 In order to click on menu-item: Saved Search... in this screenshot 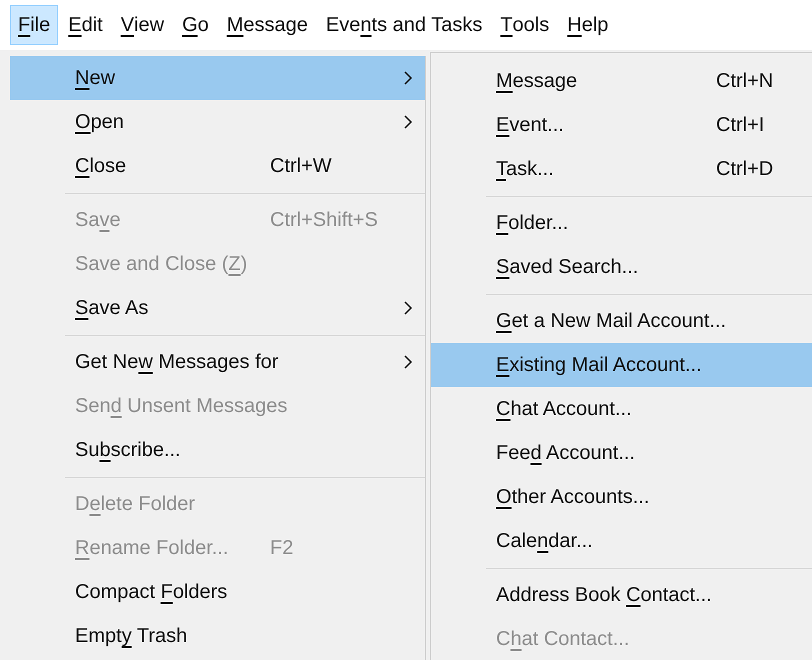, I will do `click(621, 267)`.